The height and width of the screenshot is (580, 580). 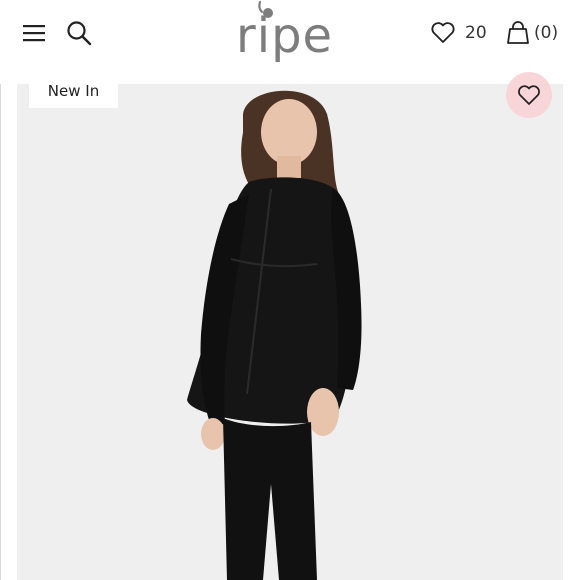 I want to click on site-header: ripe 20 (0), so click(x=290, y=42).